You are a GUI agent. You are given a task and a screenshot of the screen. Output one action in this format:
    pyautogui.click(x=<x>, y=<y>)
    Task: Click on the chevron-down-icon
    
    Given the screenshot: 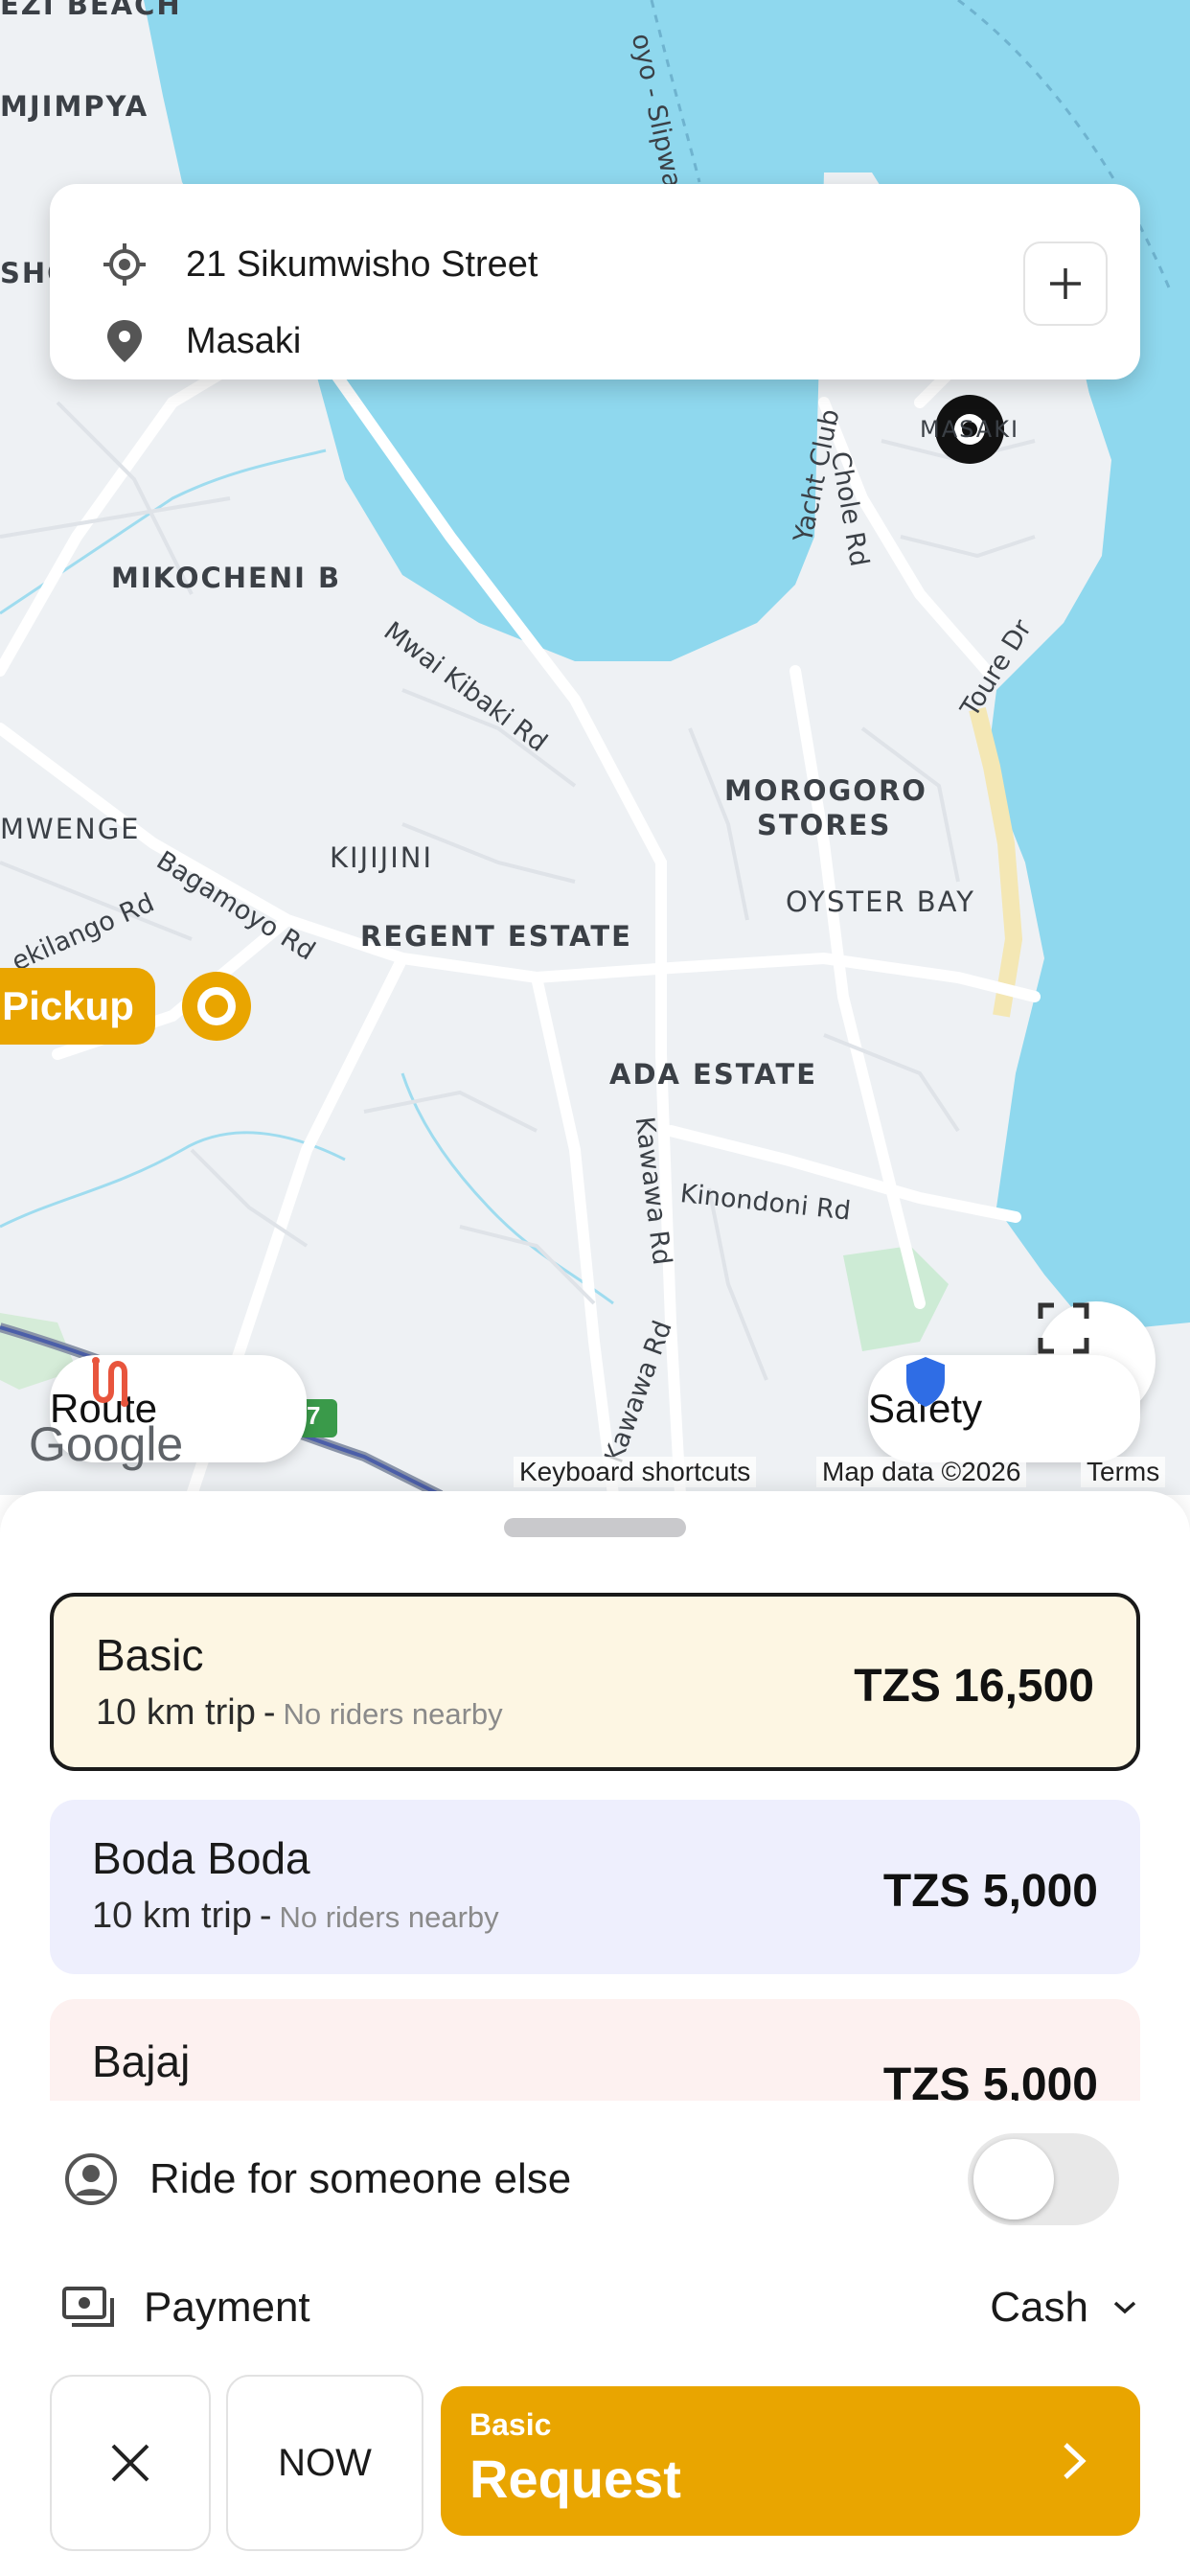 What is the action you would take?
    pyautogui.click(x=1125, y=2307)
    